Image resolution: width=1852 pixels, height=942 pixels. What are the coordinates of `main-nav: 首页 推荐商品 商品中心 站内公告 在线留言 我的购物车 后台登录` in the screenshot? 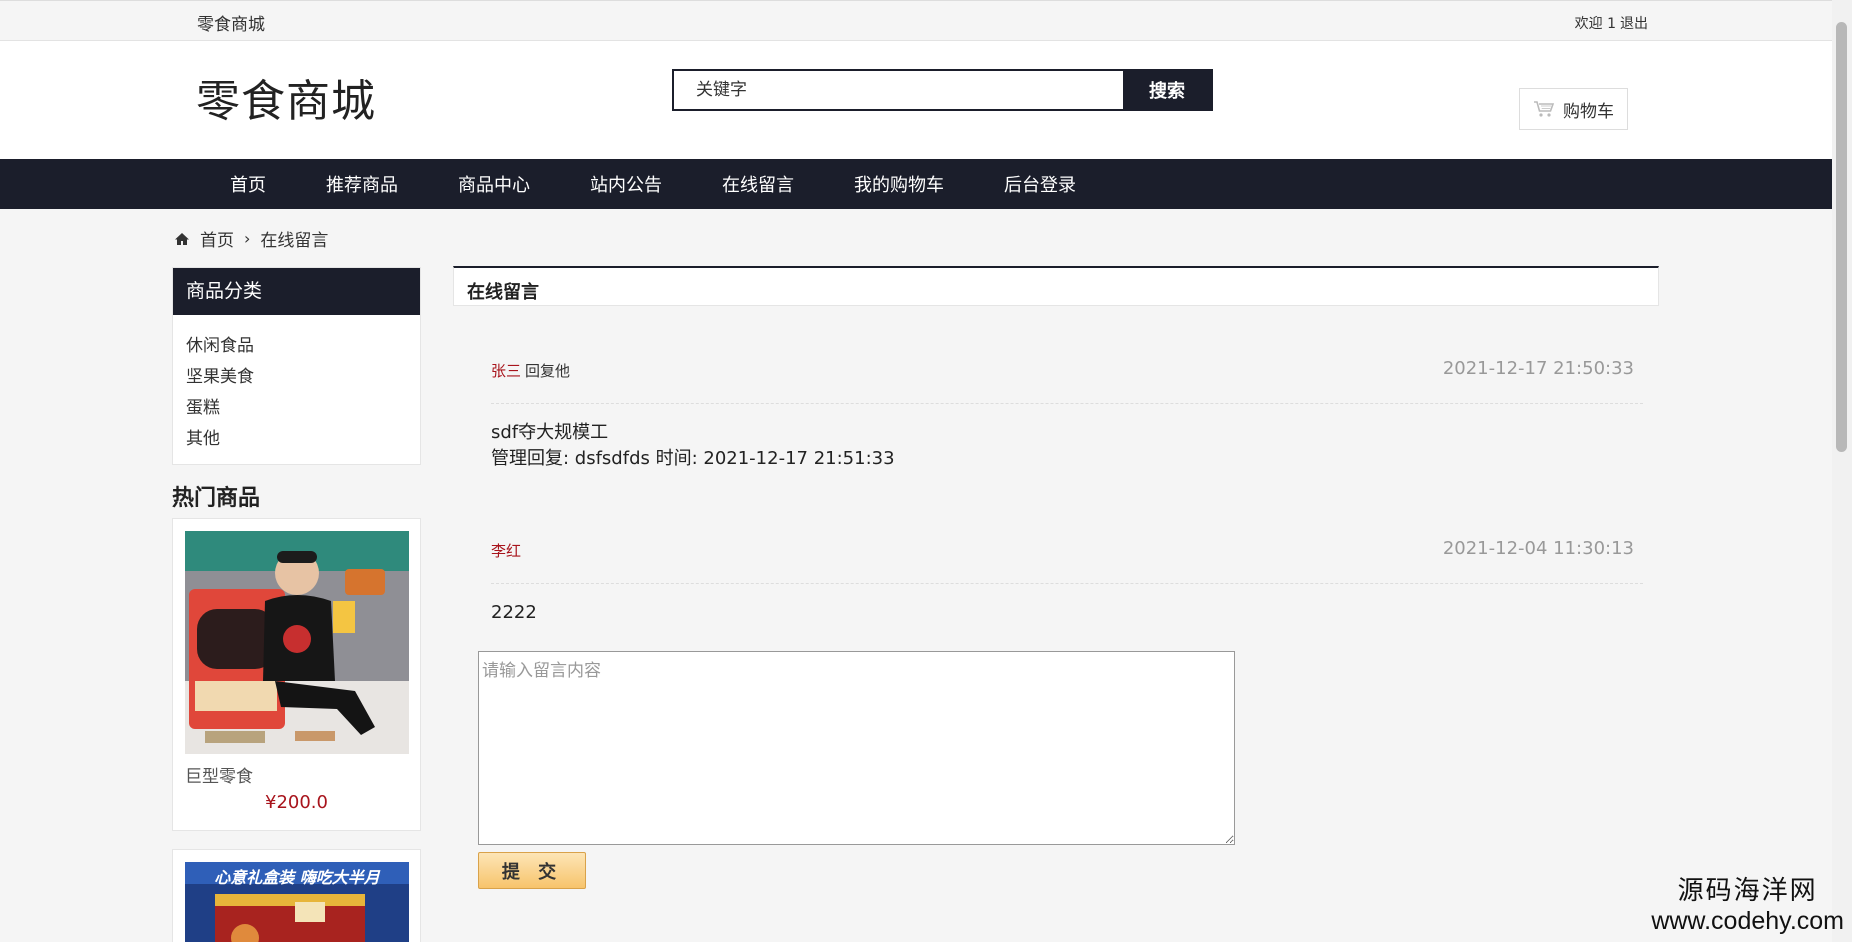 It's located at (916, 184).